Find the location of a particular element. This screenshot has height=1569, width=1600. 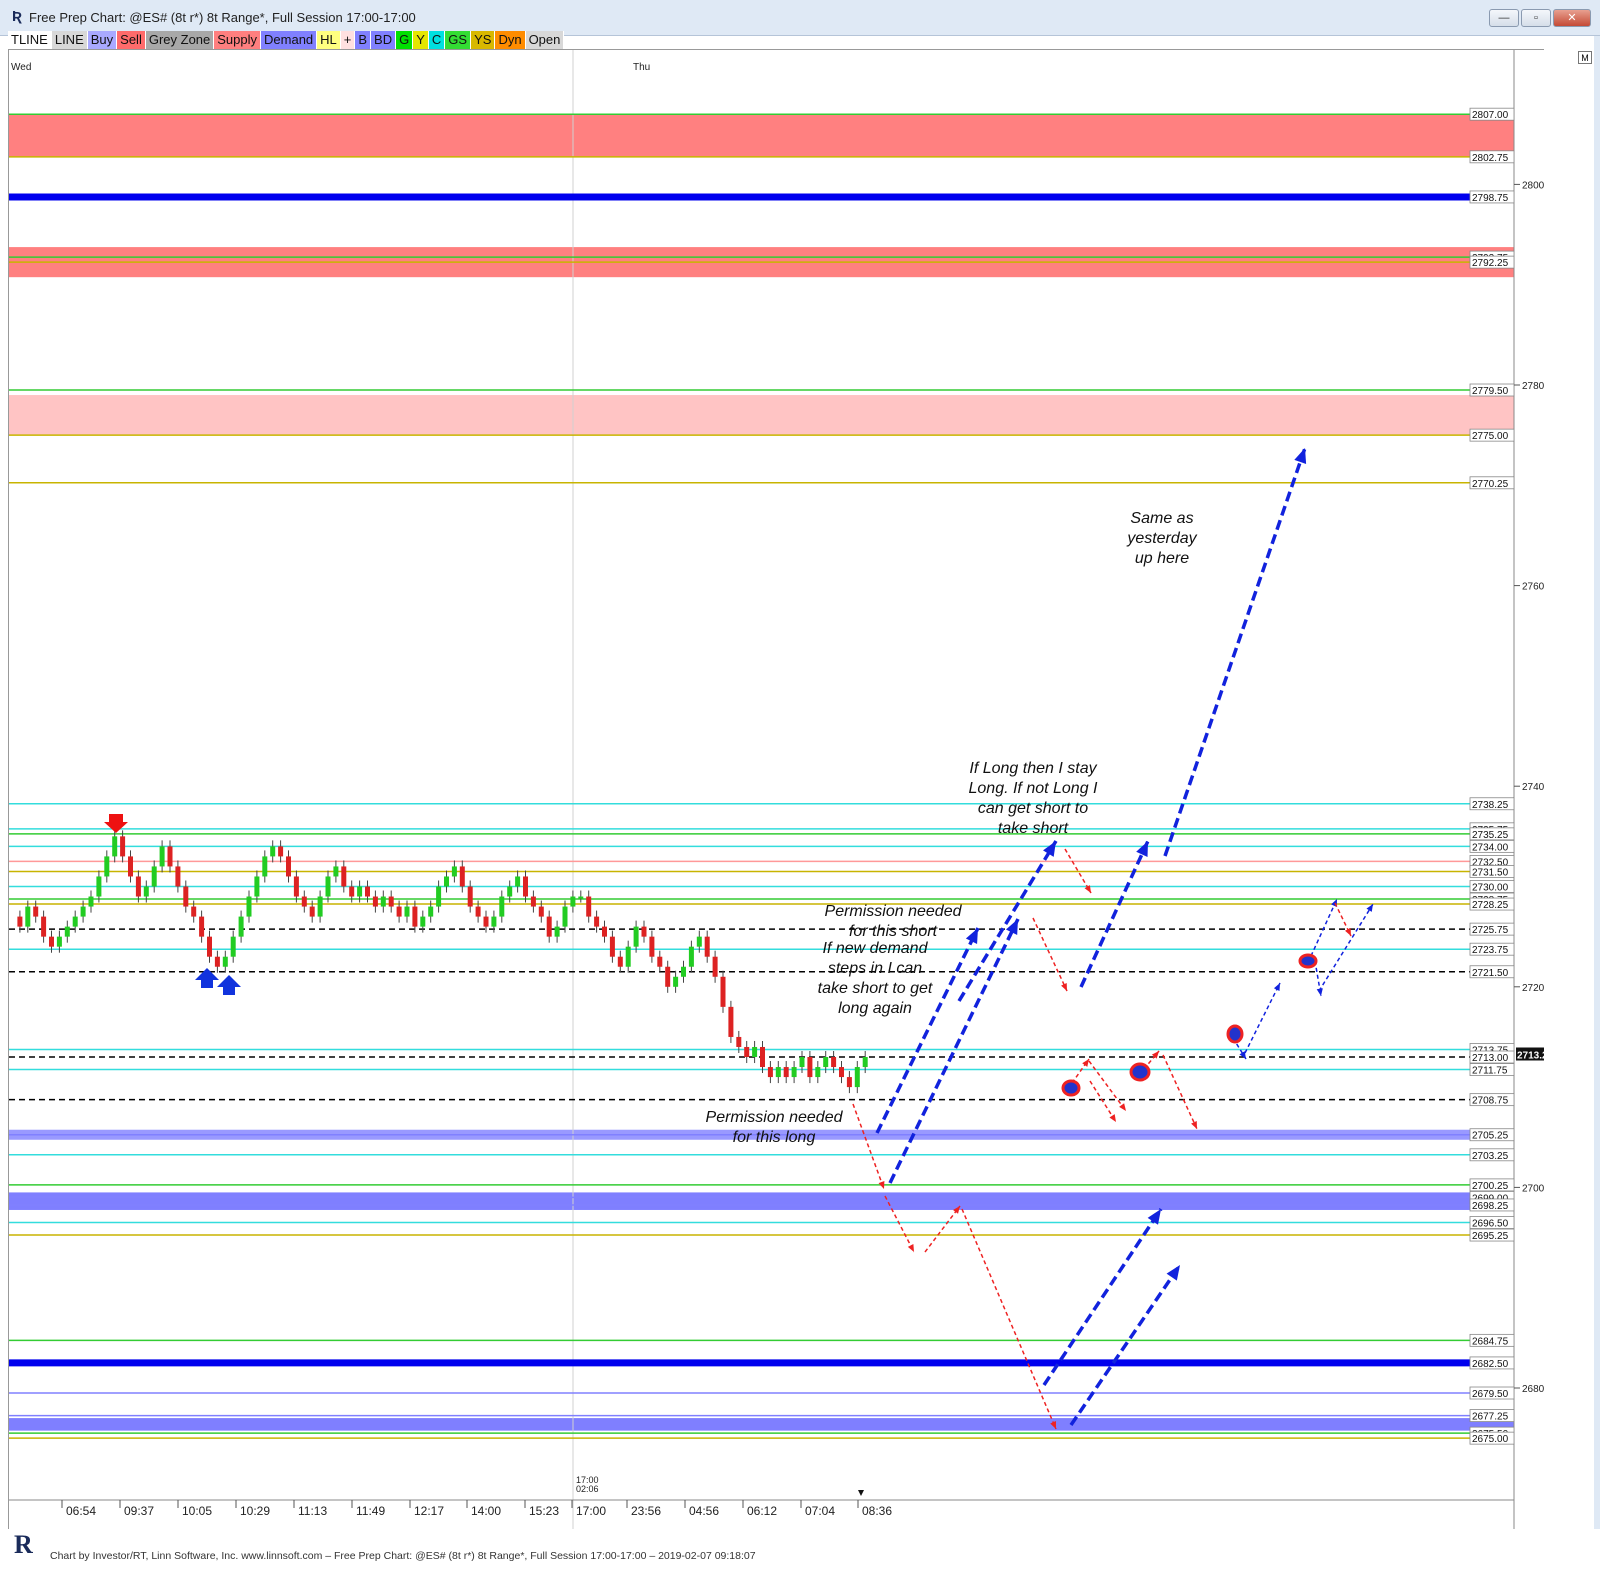

toolbar-button-grey-zone: Grey Zone is located at coordinates (180, 40).